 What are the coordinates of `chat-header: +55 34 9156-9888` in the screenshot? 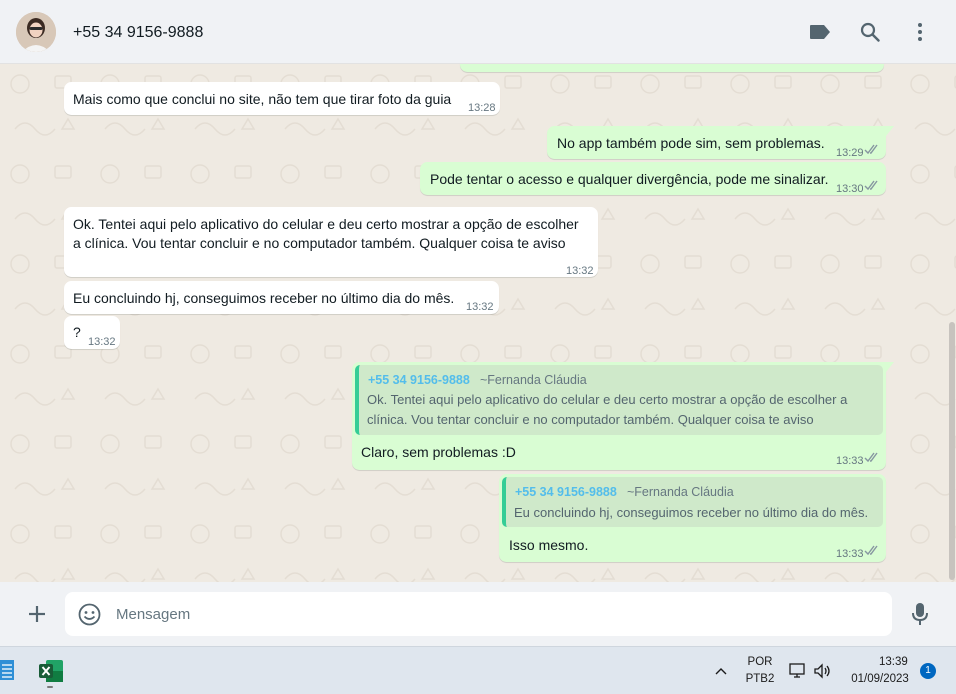 It's located at (478, 32).